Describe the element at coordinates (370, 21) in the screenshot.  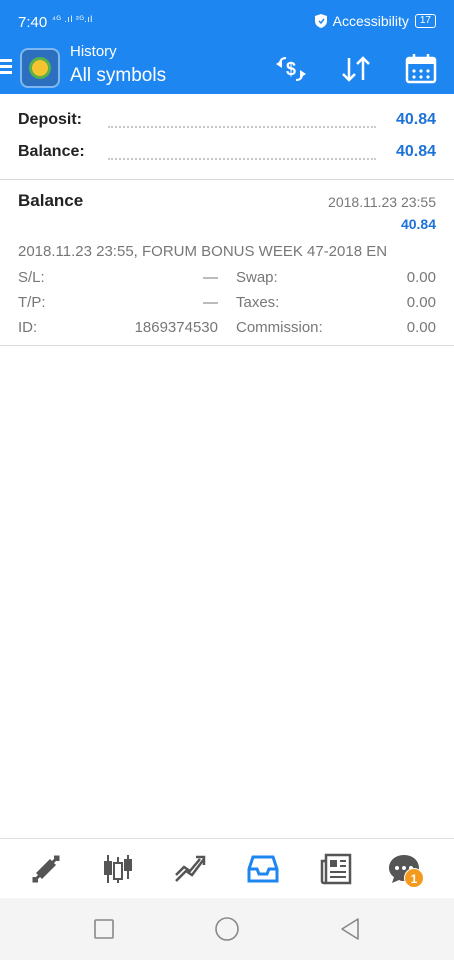
I see `accessibility-label: Accessibility` at that location.